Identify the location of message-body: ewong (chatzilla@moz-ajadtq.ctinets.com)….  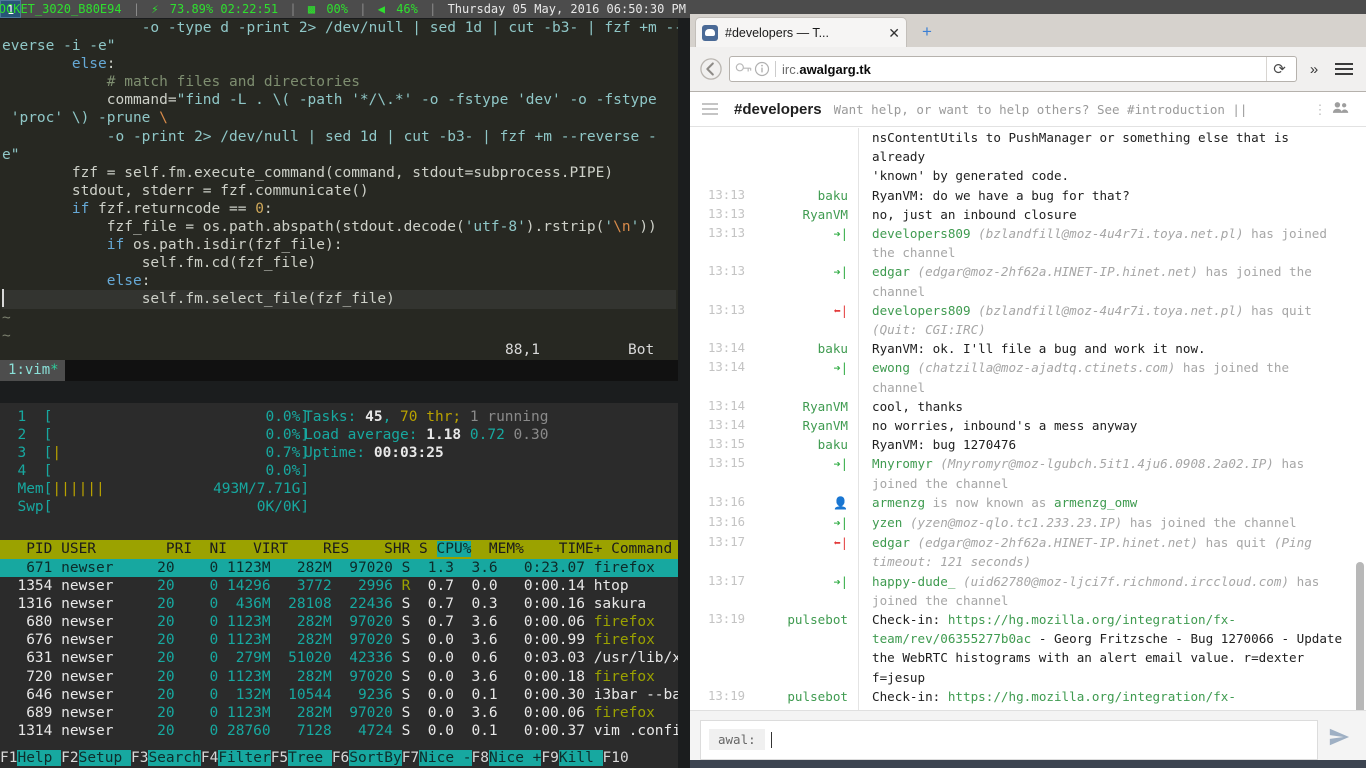
(1112, 377).